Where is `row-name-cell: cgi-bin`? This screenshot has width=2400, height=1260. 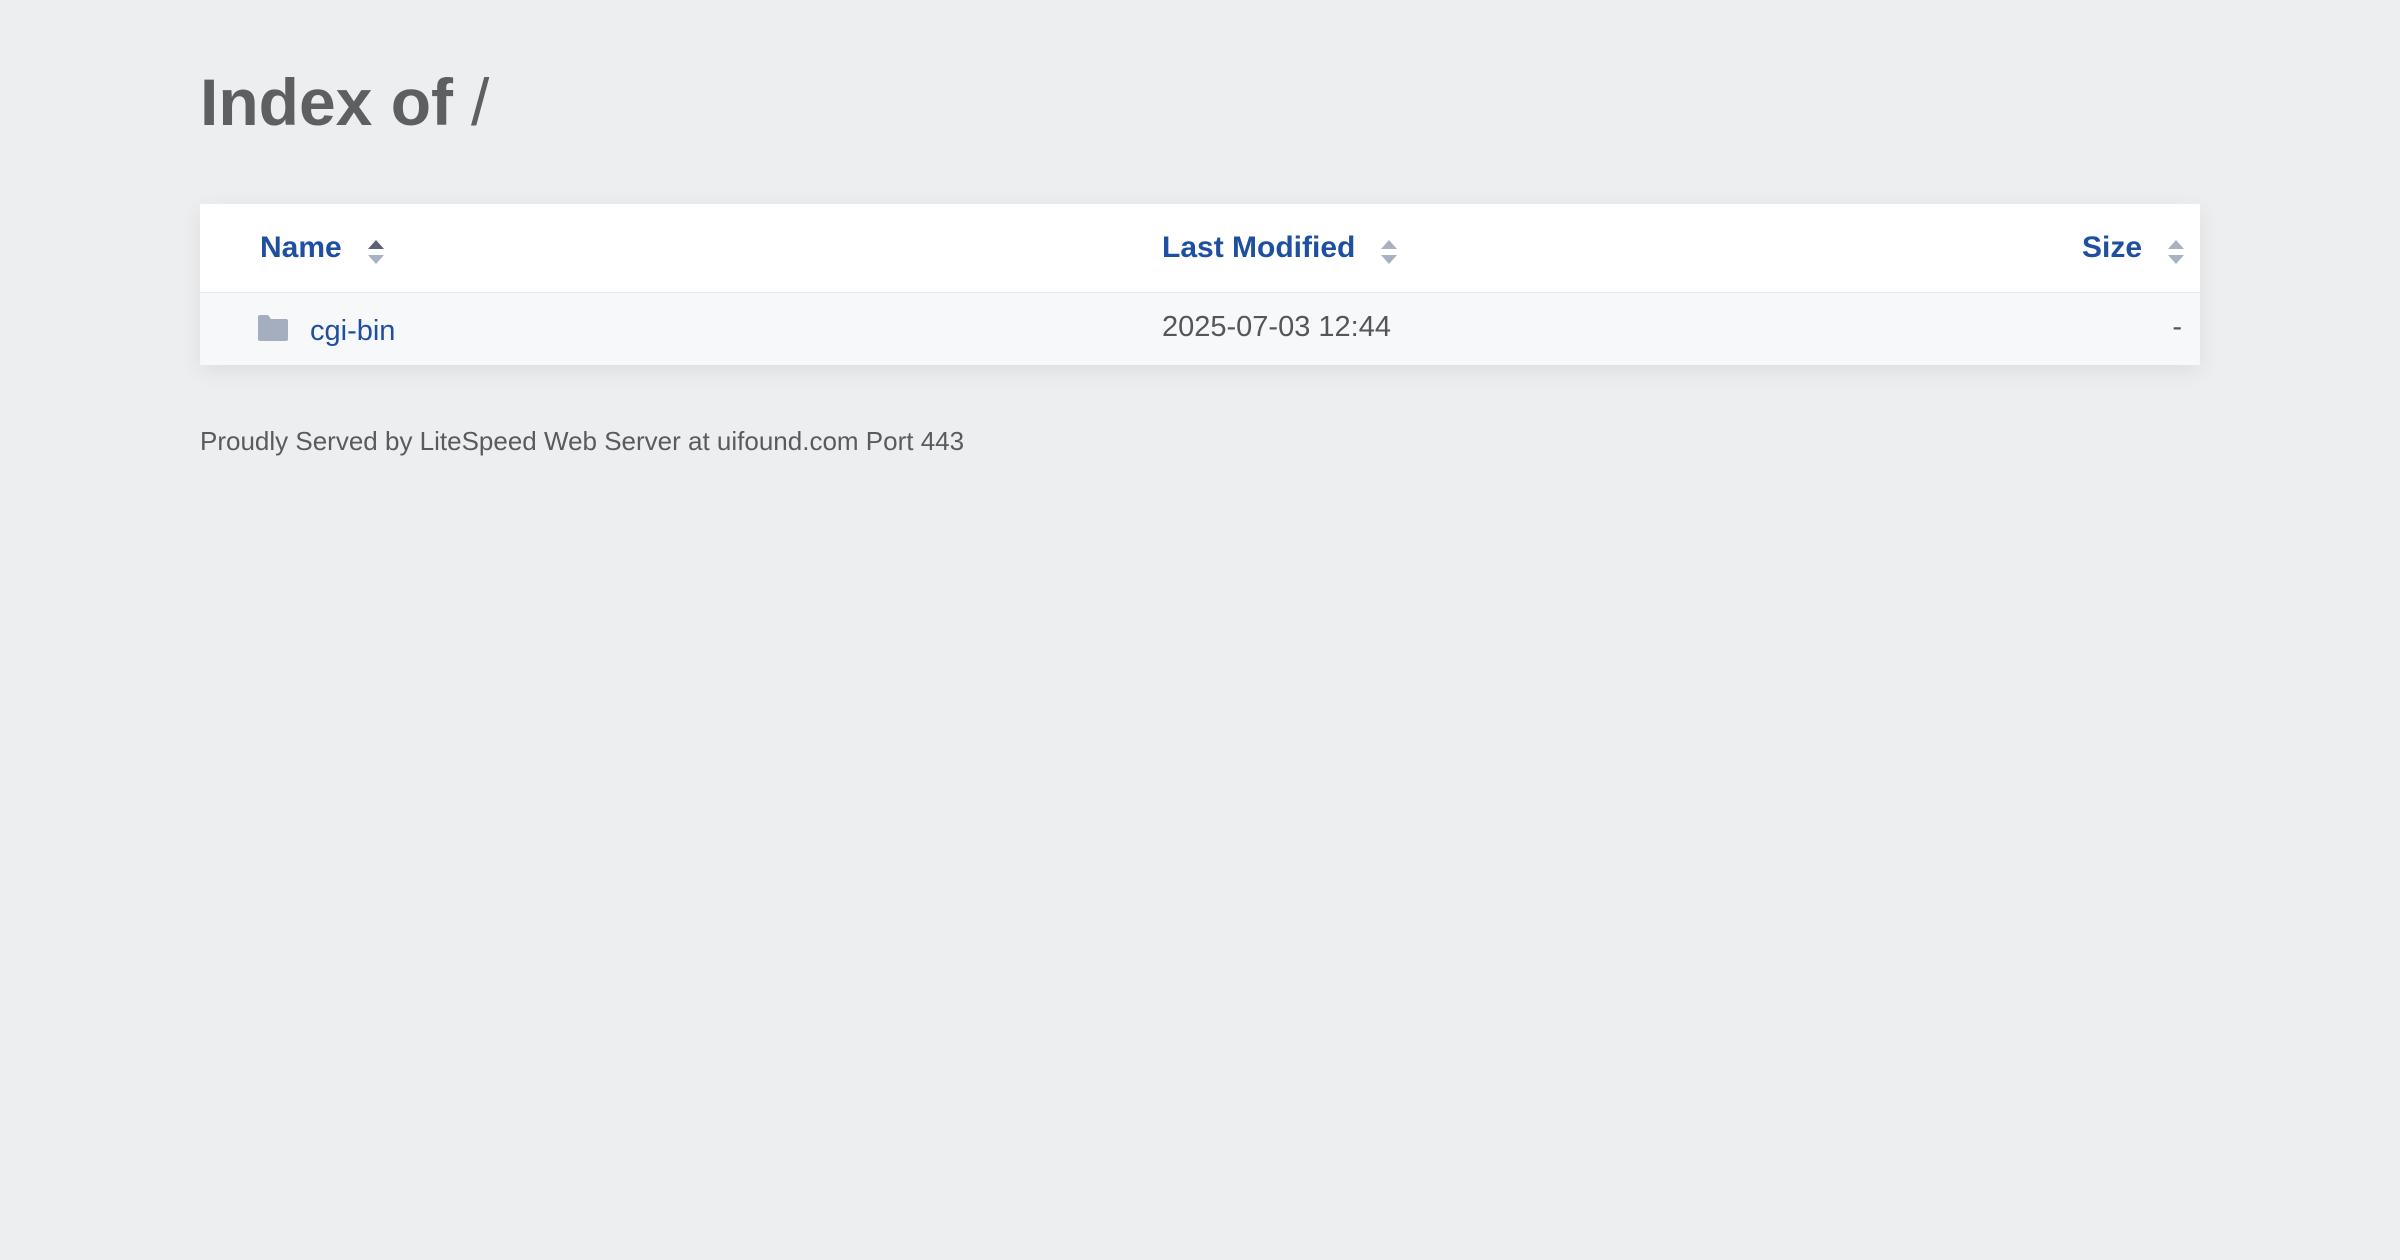 row-name-cell: cgi-bin is located at coordinates (325, 329).